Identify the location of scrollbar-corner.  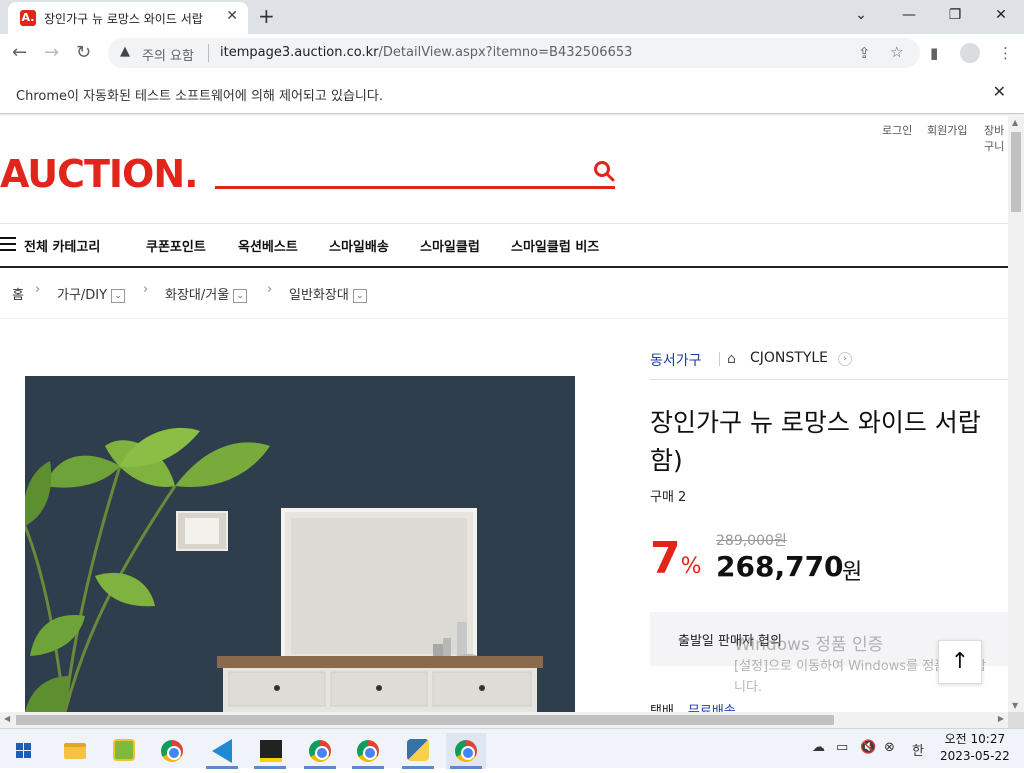
(1016, 720).